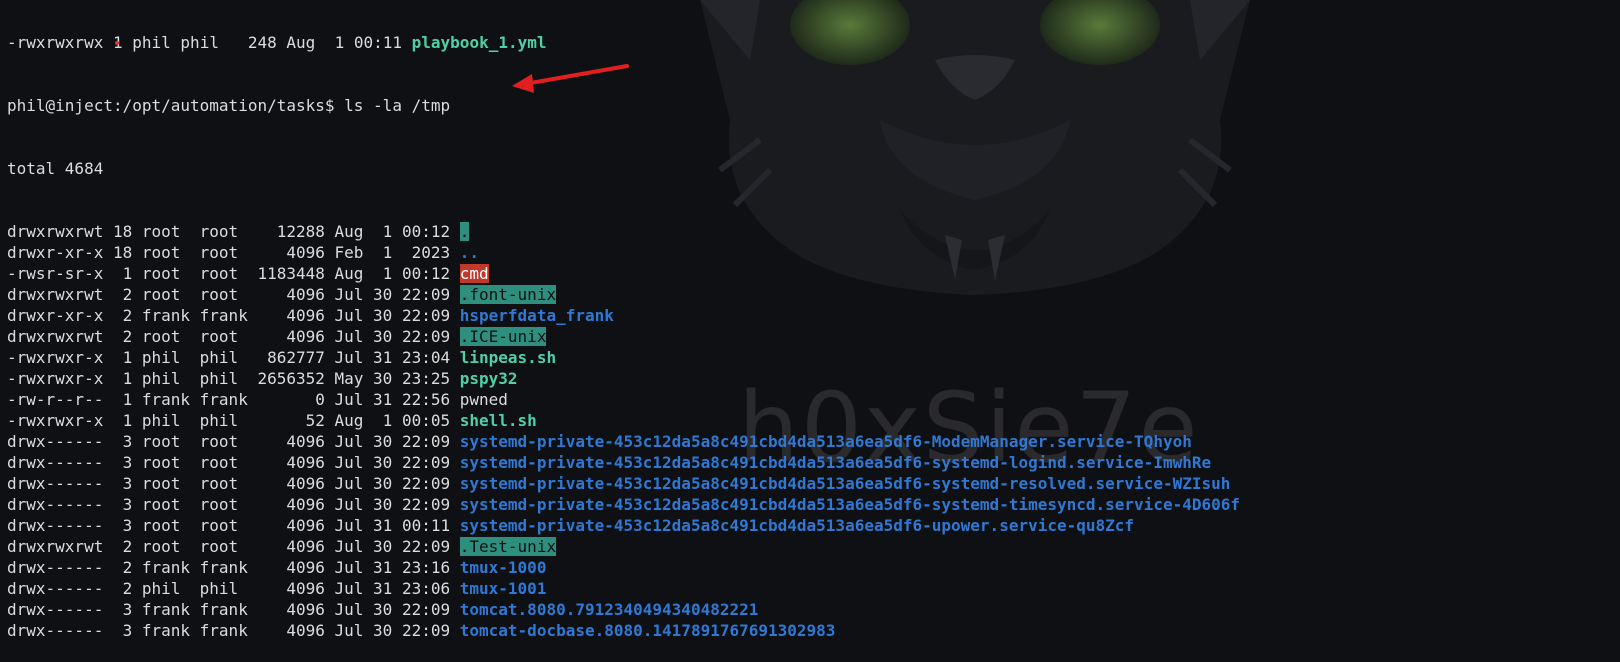 The image size is (1620, 662). What do you see at coordinates (503, 588) in the screenshot?
I see `file-name: tmux-1001` at bounding box center [503, 588].